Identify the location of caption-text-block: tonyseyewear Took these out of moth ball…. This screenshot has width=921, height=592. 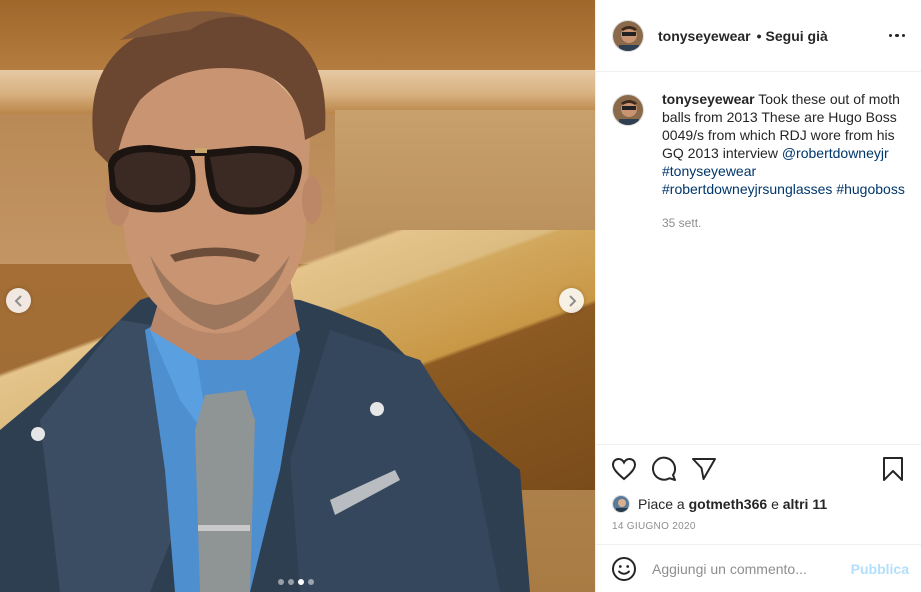
(787, 144).